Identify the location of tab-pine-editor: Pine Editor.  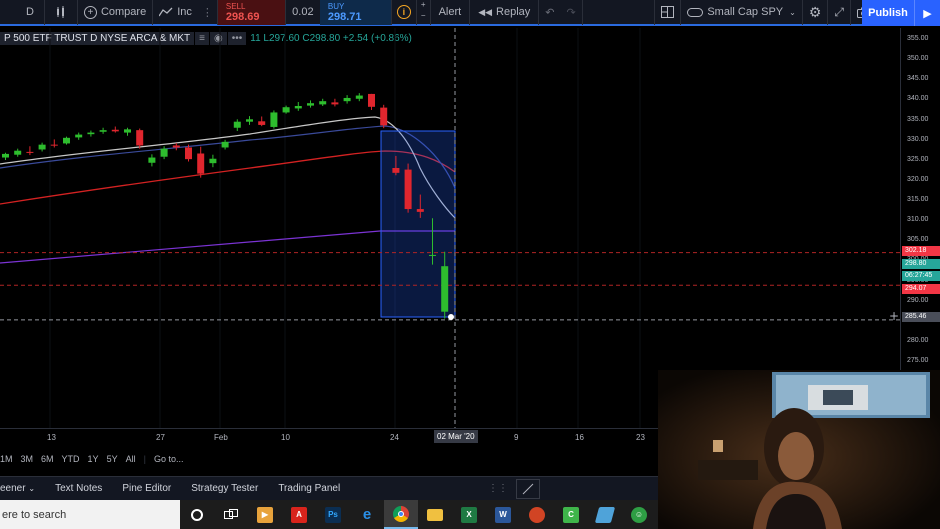
(146, 488).